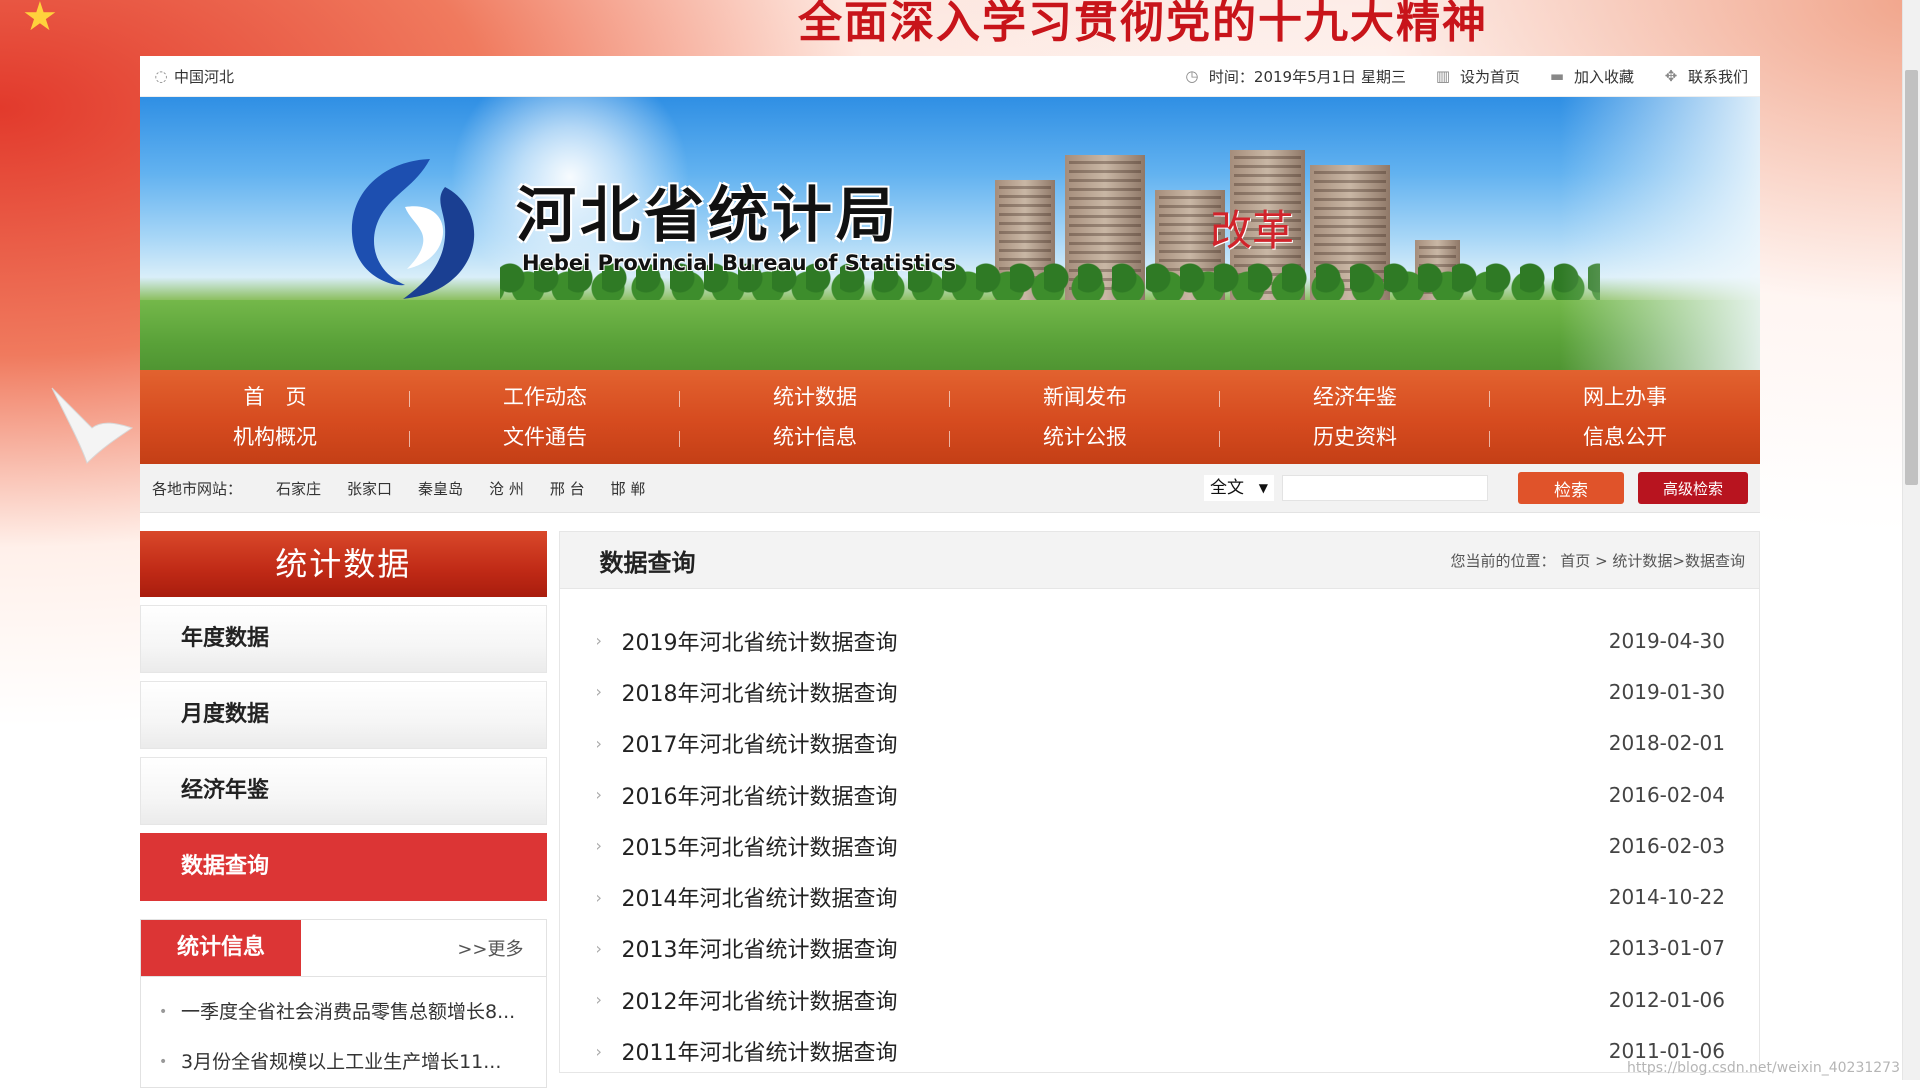  What do you see at coordinates (1911, 277) in the screenshot?
I see `scrollbar-thumb` at bounding box center [1911, 277].